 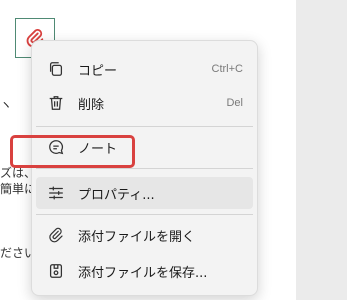 What do you see at coordinates (227, 69) in the screenshot?
I see `menu-item-shortcut: Ctrl+C` at bounding box center [227, 69].